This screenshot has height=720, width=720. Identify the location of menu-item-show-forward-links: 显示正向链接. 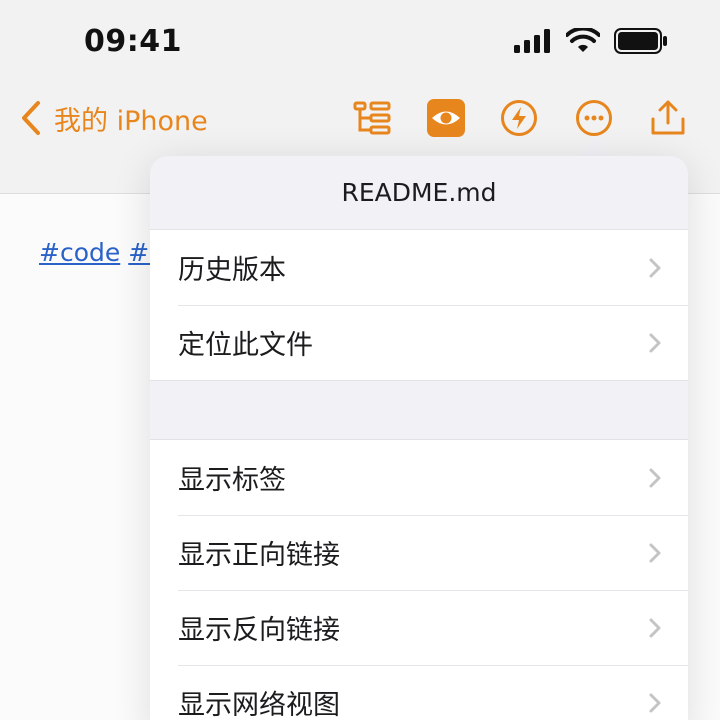
(419, 552).